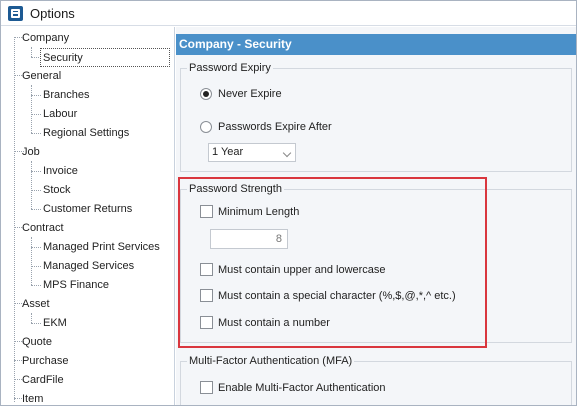 Image resolution: width=577 pixels, height=406 pixels. What do you see at coordinates (275, 127) in the screenshot?
I see `expire-after-label: Passwords Expire After` at bounding box center [275, 127].